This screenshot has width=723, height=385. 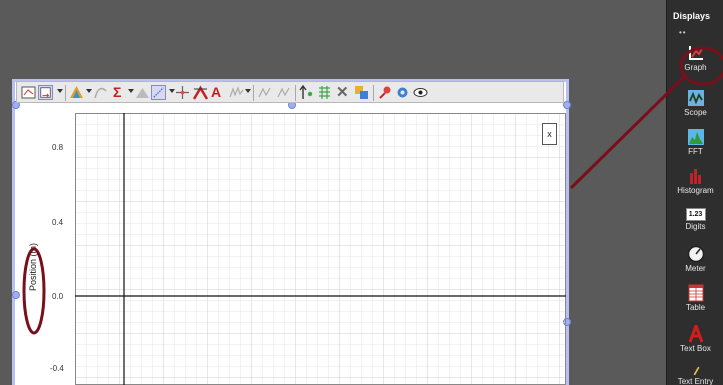 I want to click on delete-icon: ✕, so click(x=343, y=92).